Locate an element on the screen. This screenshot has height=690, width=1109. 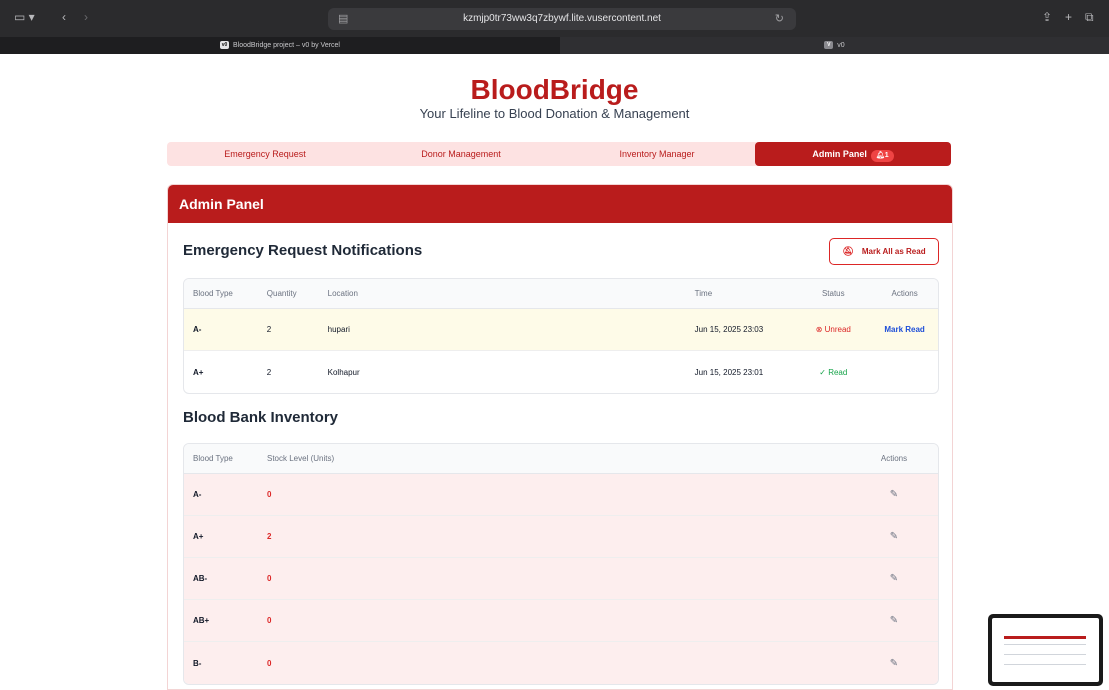
tab-bloodbridge: v0 BloodBridge project – v0 by Vercel is located at coordinates (280, 45).